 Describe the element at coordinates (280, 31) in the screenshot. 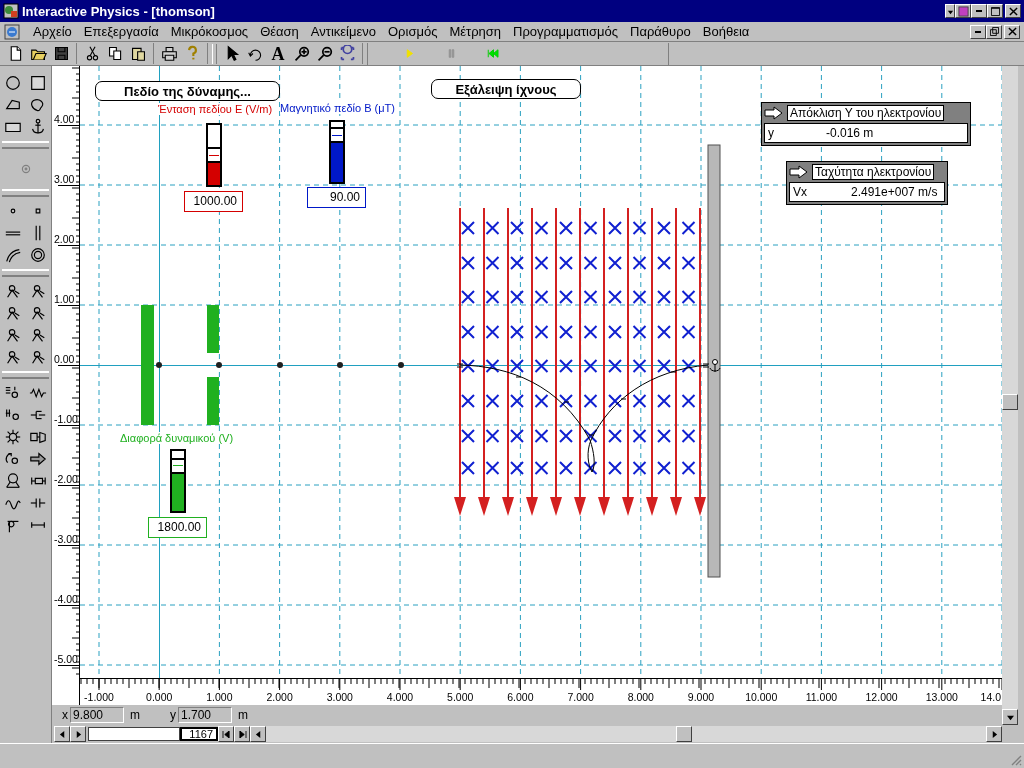

I see `menu-item: Θέαση` at that location.